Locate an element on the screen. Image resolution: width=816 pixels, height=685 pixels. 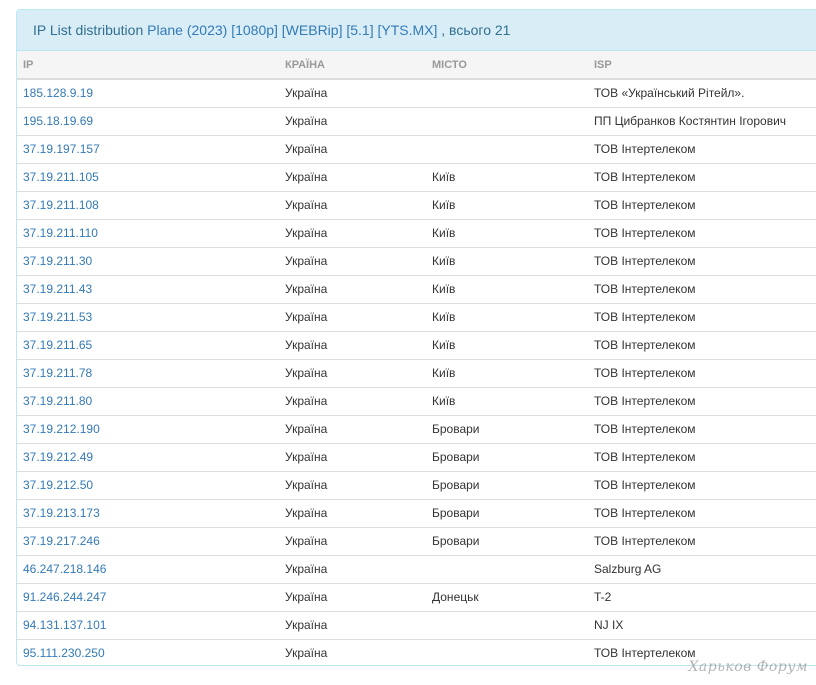
ip-cell: 46.247.218.146 is located at coordinates (148, 568).